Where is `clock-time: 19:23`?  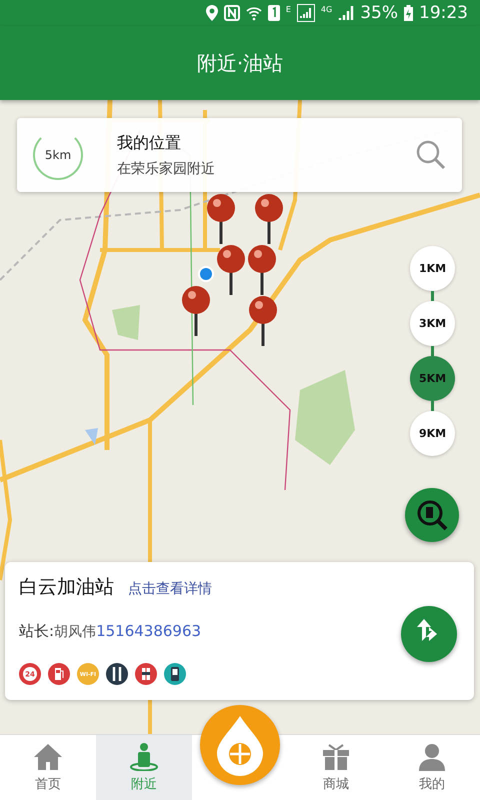
clock-time: 19:23 is located at coordinates (443, 13).